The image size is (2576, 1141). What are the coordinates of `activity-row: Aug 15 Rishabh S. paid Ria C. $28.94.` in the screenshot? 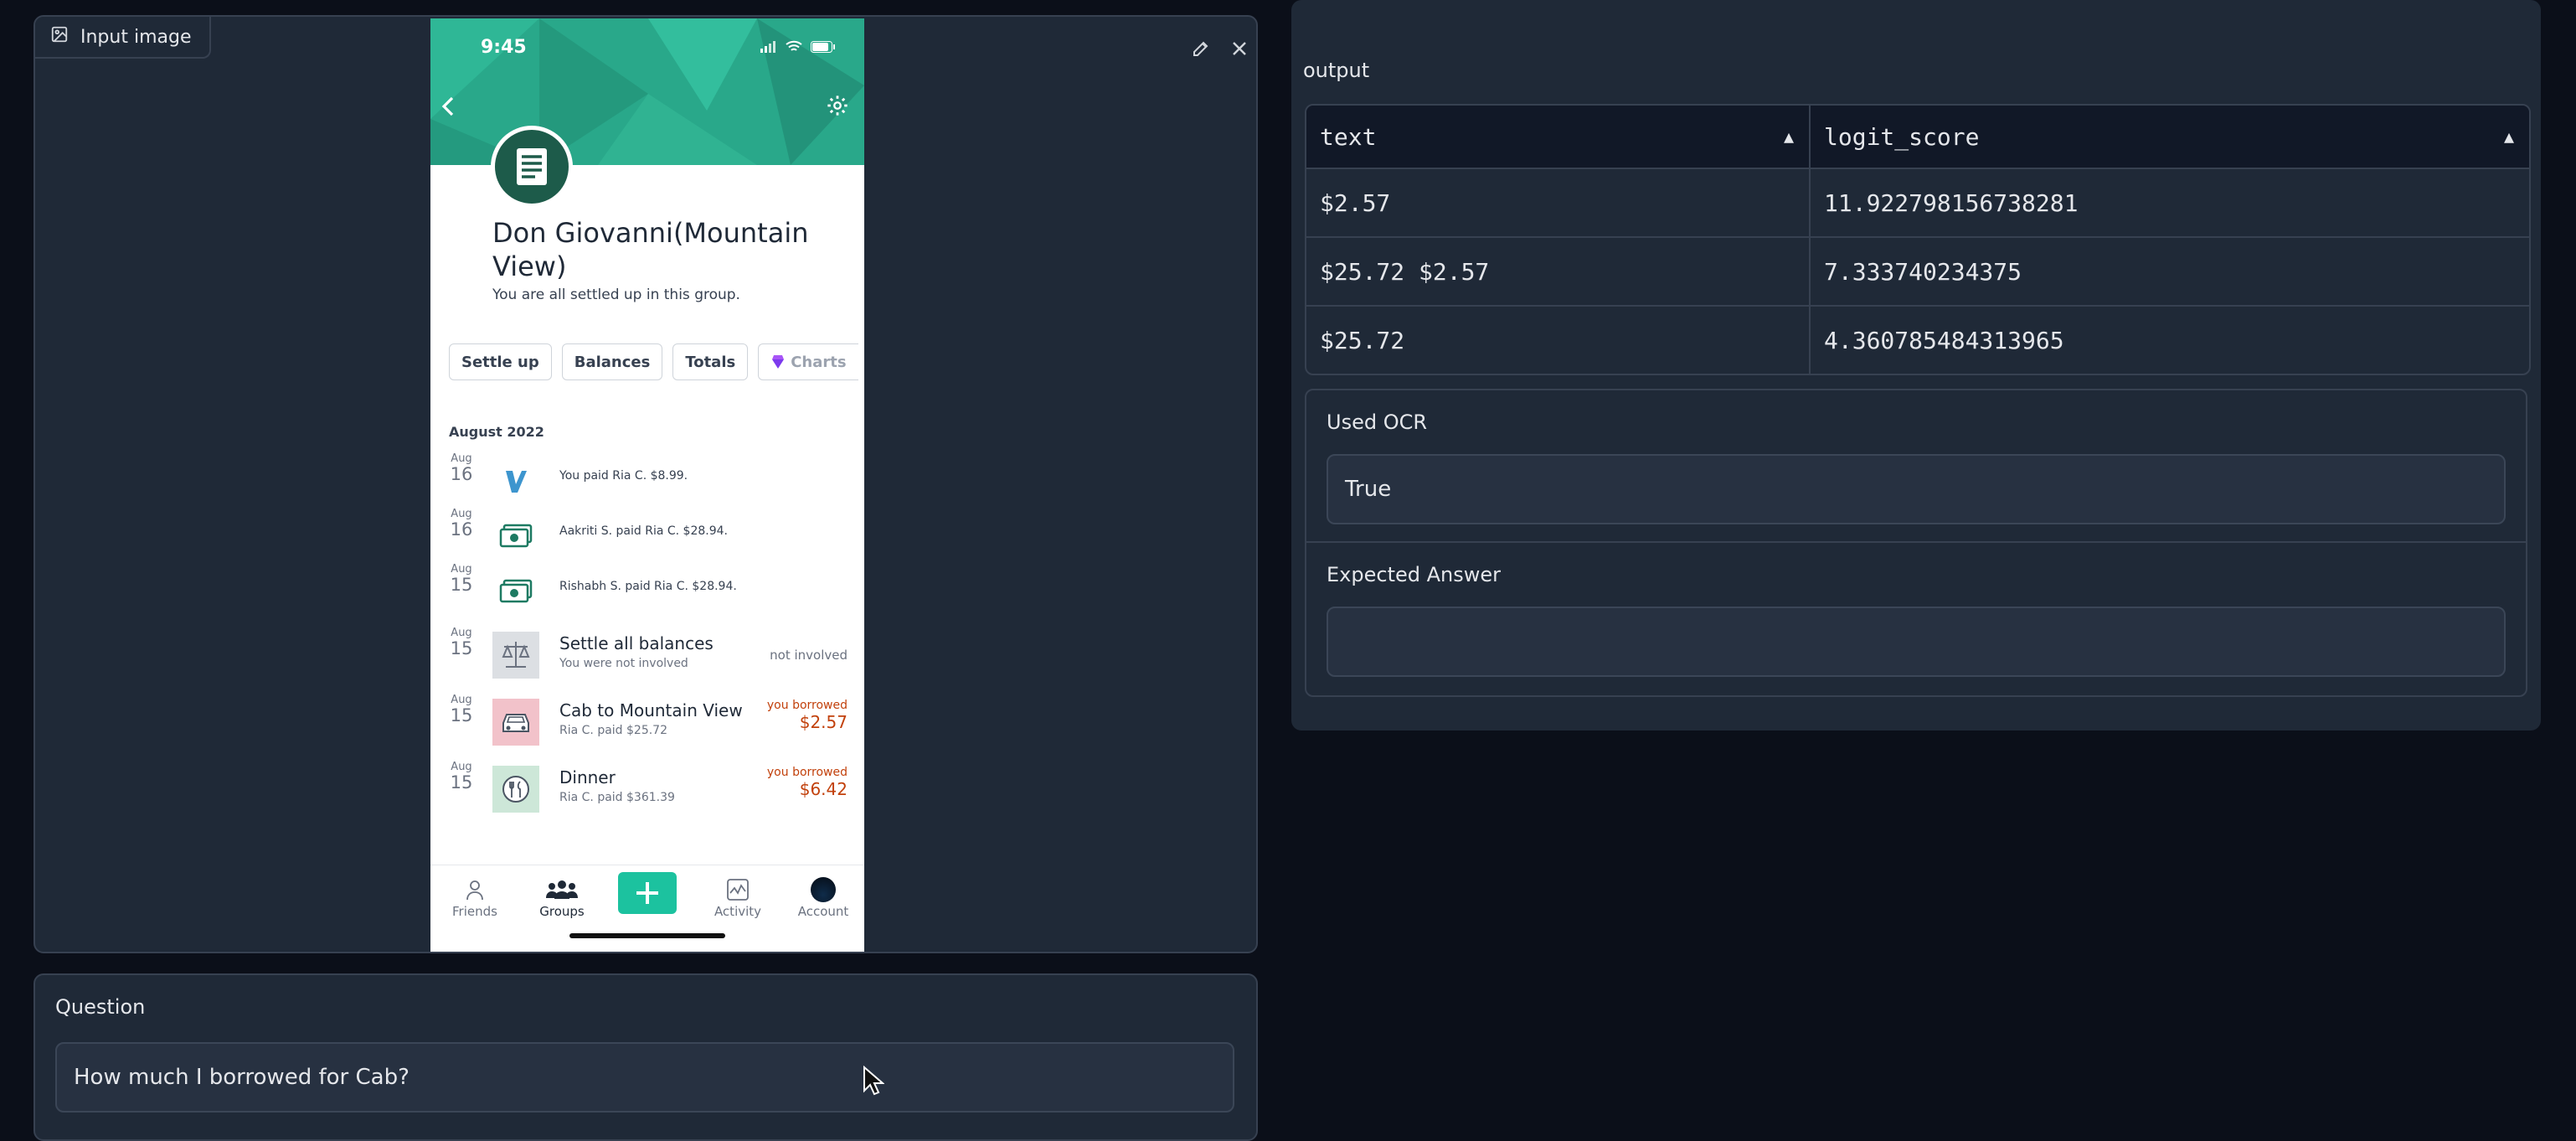 It's located at (647, 590).